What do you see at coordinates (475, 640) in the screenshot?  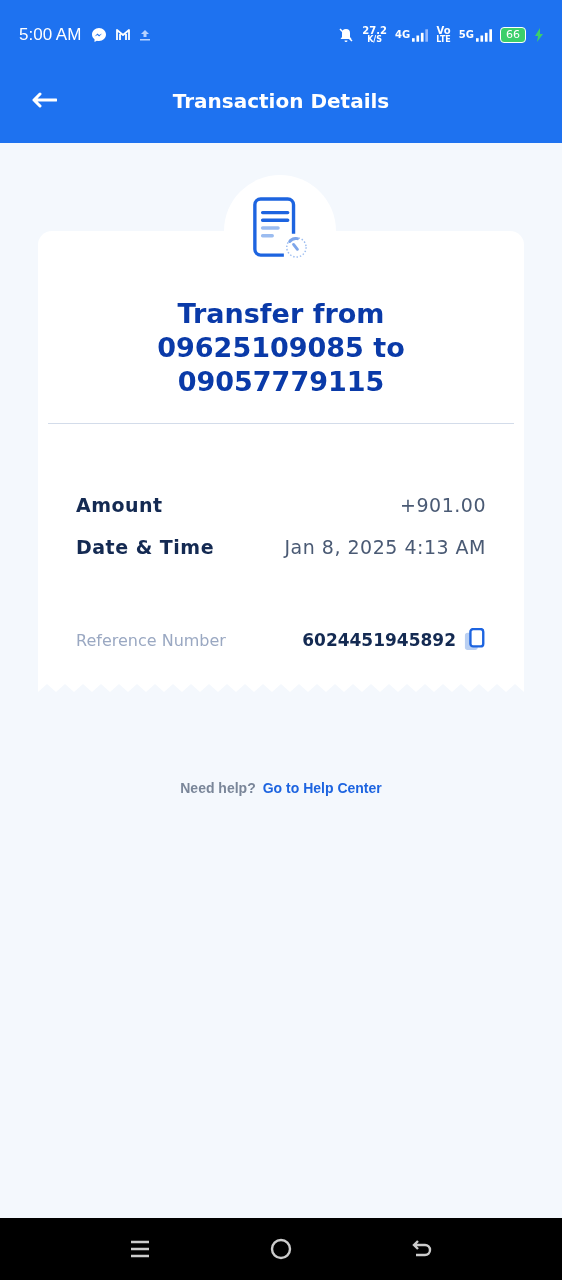 I see `copy-icon` at bounding box center [475, 640].